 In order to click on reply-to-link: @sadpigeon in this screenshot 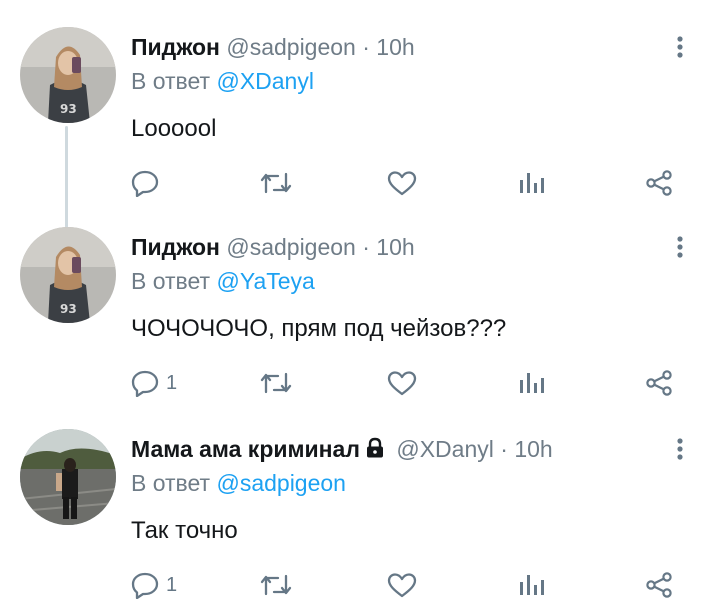, I will do `click(281, 483)`.